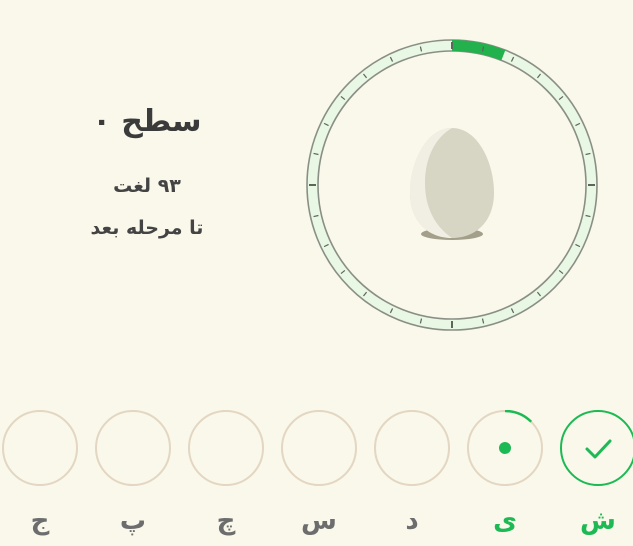 The height and width of the screenshot is (546, 633). What do you see at coordinates (147, 228) in the screenshot?
I see `next-stage-label: تا مرحله بعد` at bounding box center [147, 228].